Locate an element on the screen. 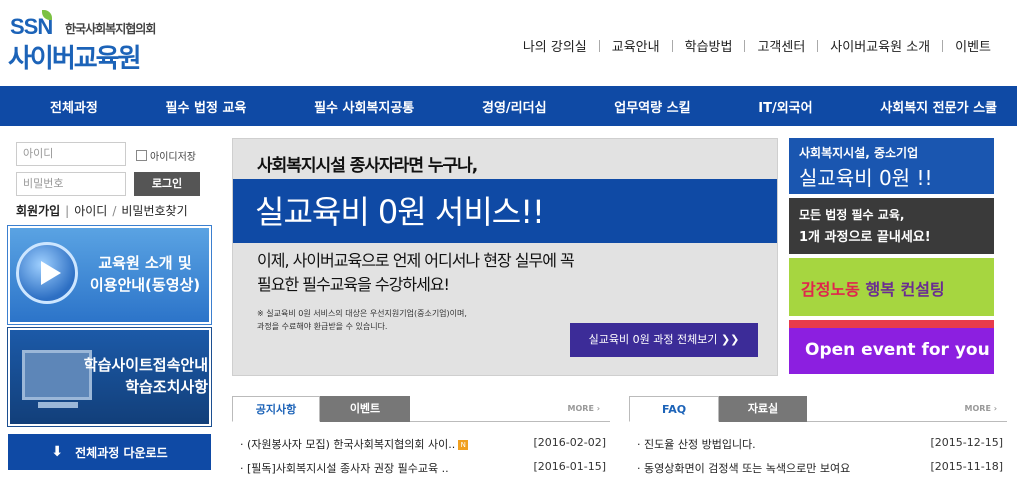 The image size is (1017, 478). login-box: 아이디 비밀번호 아이디저장 로그인 회원가입 | 아이디 / 비밀번호찾기 is located at coordinates (109, 181).